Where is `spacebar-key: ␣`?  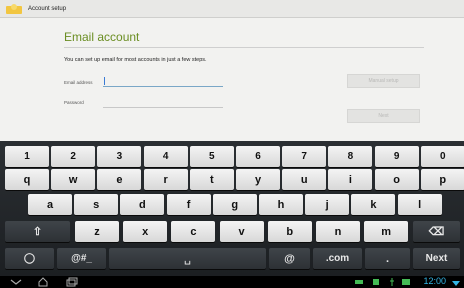
spacebar-key: ␣ is located at coordinates (187, 258).